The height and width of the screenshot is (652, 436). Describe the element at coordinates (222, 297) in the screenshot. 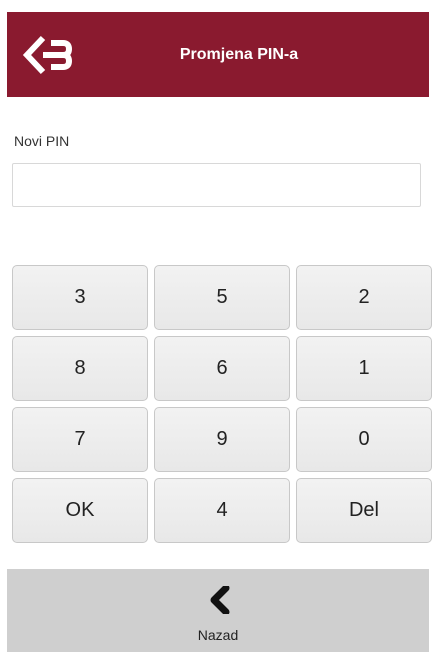

I see `key-5: 5` at that location.